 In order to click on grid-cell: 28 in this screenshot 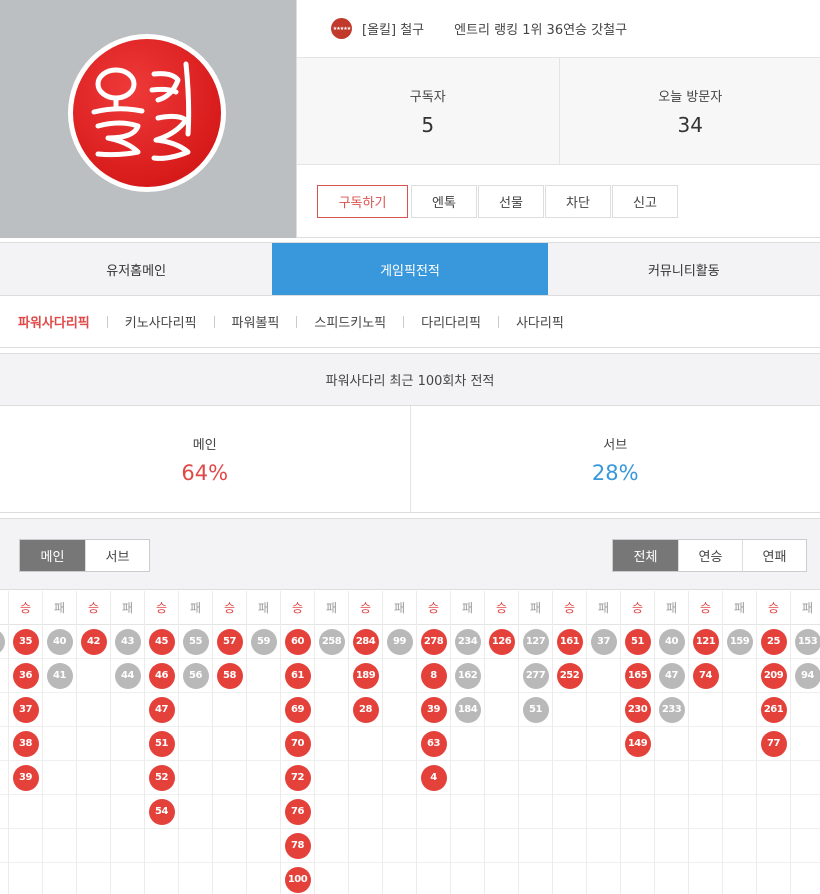, I will do `click(365, 710)`.